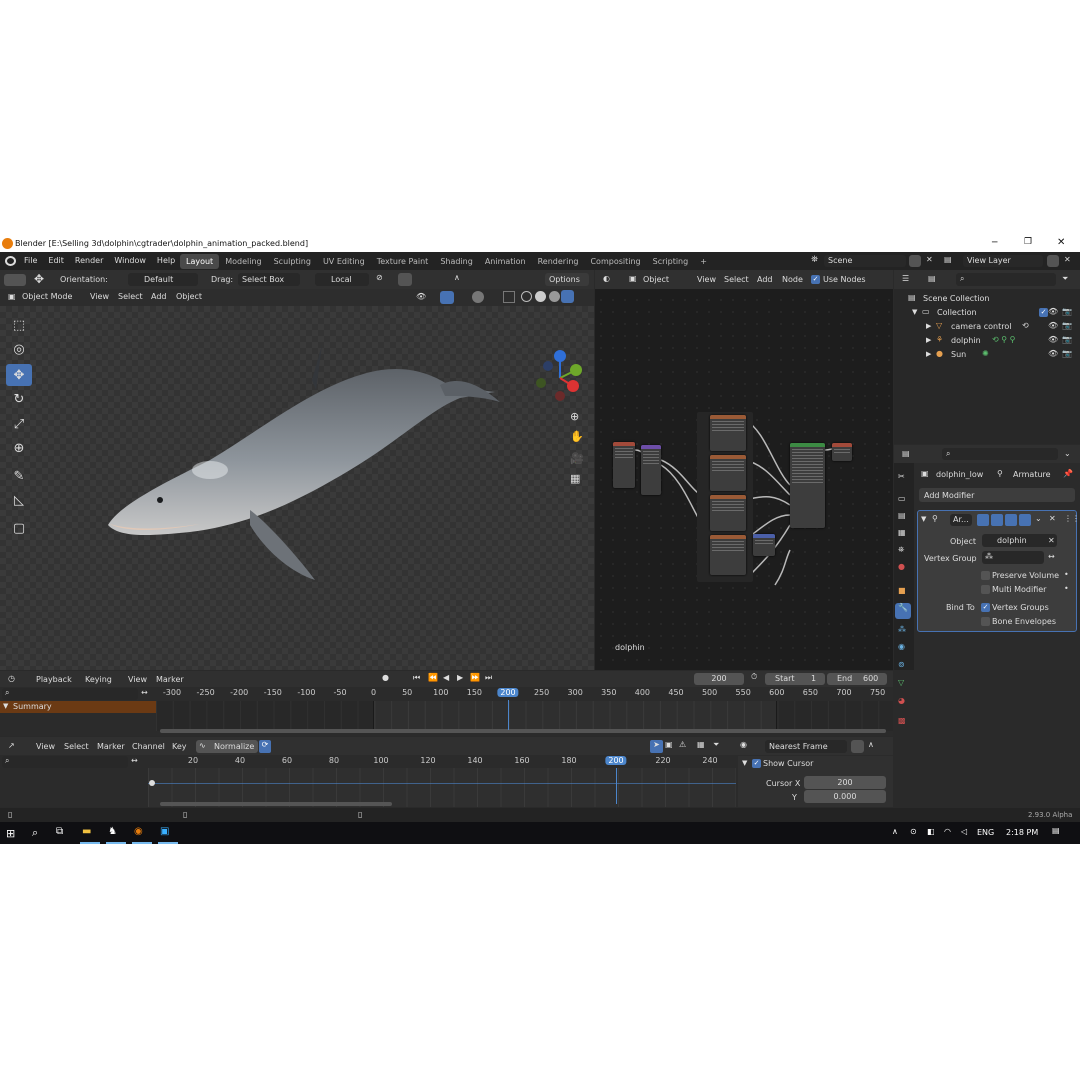 This screenshot has height=1080, width=1080. I want to click on blender-menu-icon, so click(10, 261).